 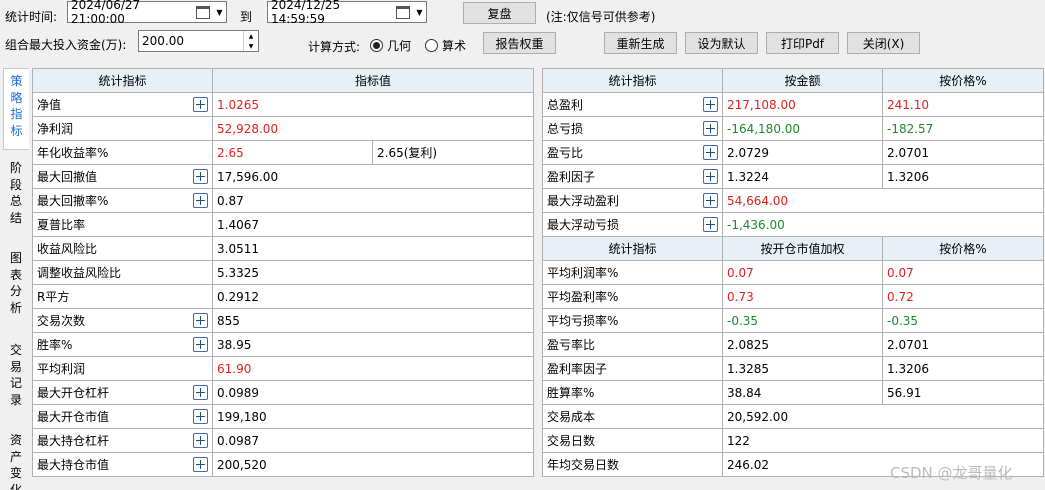 What do you see at coordinates (67, 249) in the screenshot?
I see `metric-name: 收益风险比` at bounding box center [67, 249].